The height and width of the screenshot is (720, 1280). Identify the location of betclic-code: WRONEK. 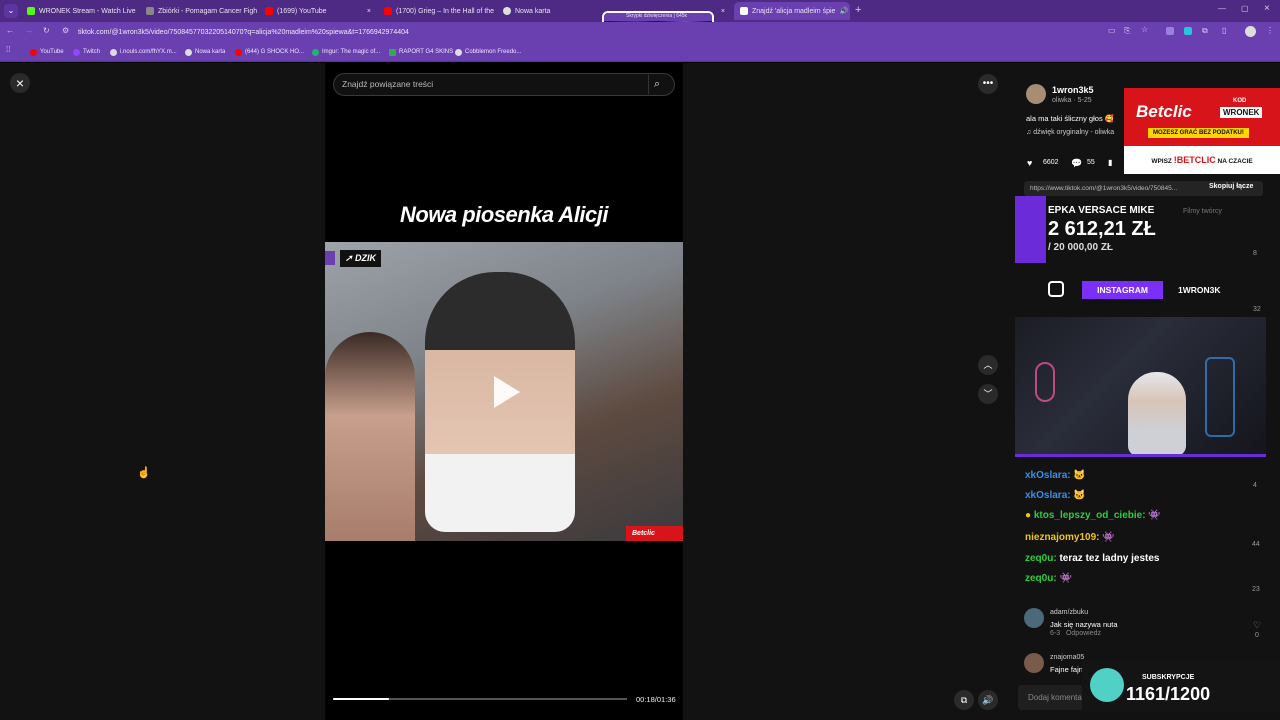
(1241, 112).